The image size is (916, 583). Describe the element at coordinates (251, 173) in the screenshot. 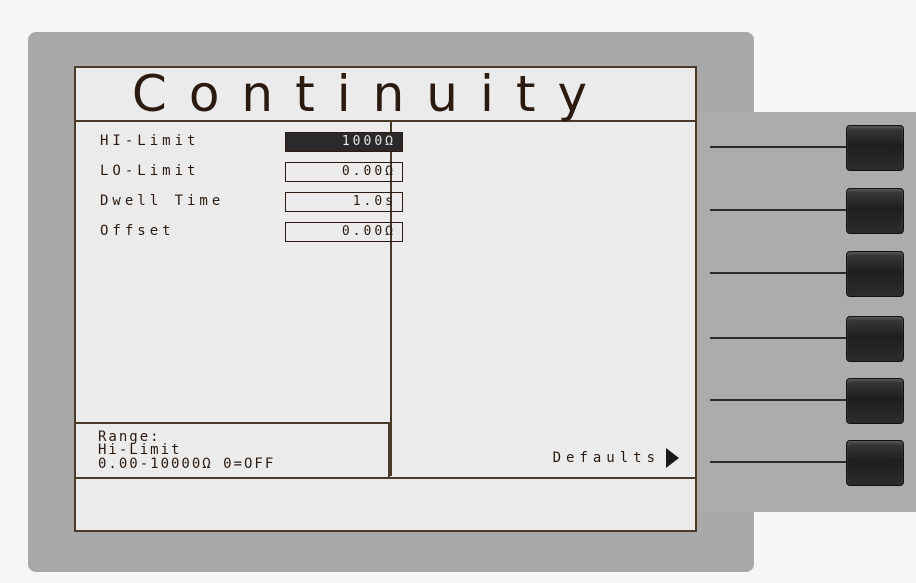

I see `param-lo-limit: LO-Limit 0.00Ω` at that location.